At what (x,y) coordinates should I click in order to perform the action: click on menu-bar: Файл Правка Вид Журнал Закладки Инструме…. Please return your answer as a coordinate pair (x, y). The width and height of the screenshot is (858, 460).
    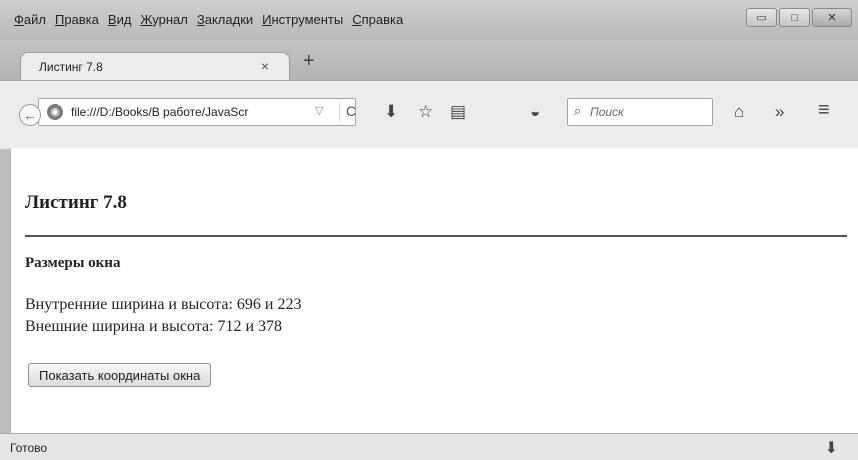
    Looking at the image, I should click on (429, 20).